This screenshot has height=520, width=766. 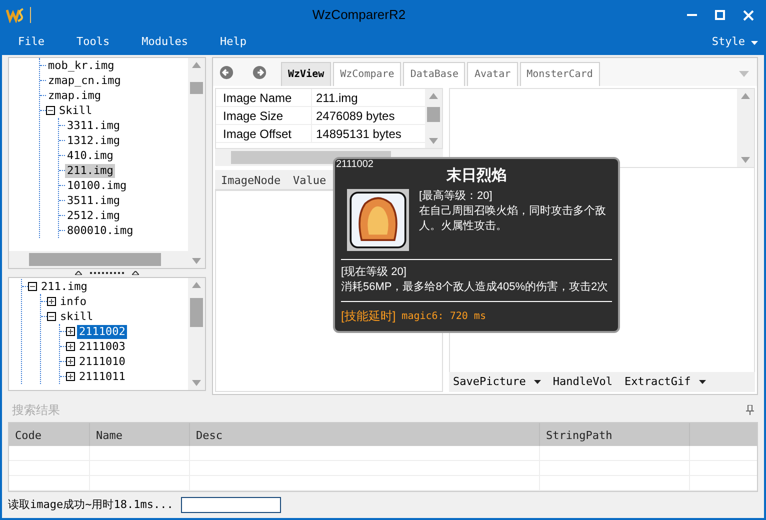 What do you see at coordinates (367, 74) in the screenshot?
I see `tab: WzCompare` at bounding box center [367, 74].